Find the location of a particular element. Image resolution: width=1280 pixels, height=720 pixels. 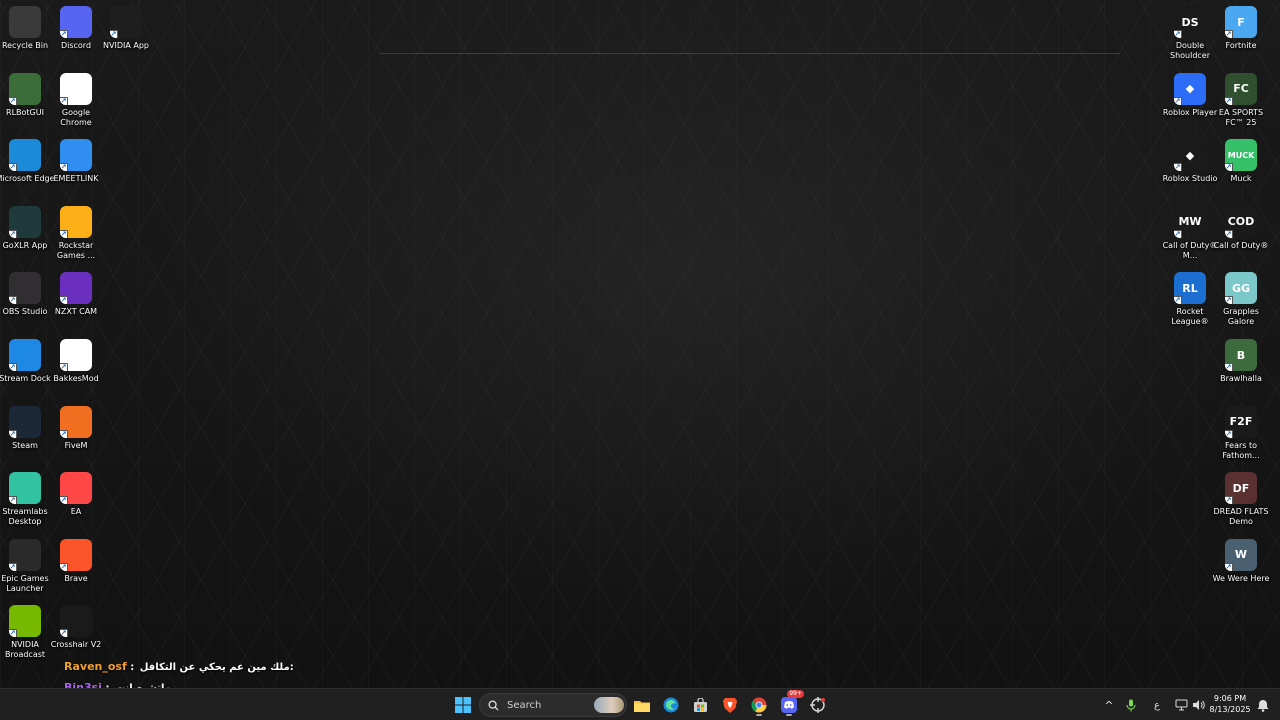

desktop-icon-label: NZXT CAM is located at coordinates (76, 312).